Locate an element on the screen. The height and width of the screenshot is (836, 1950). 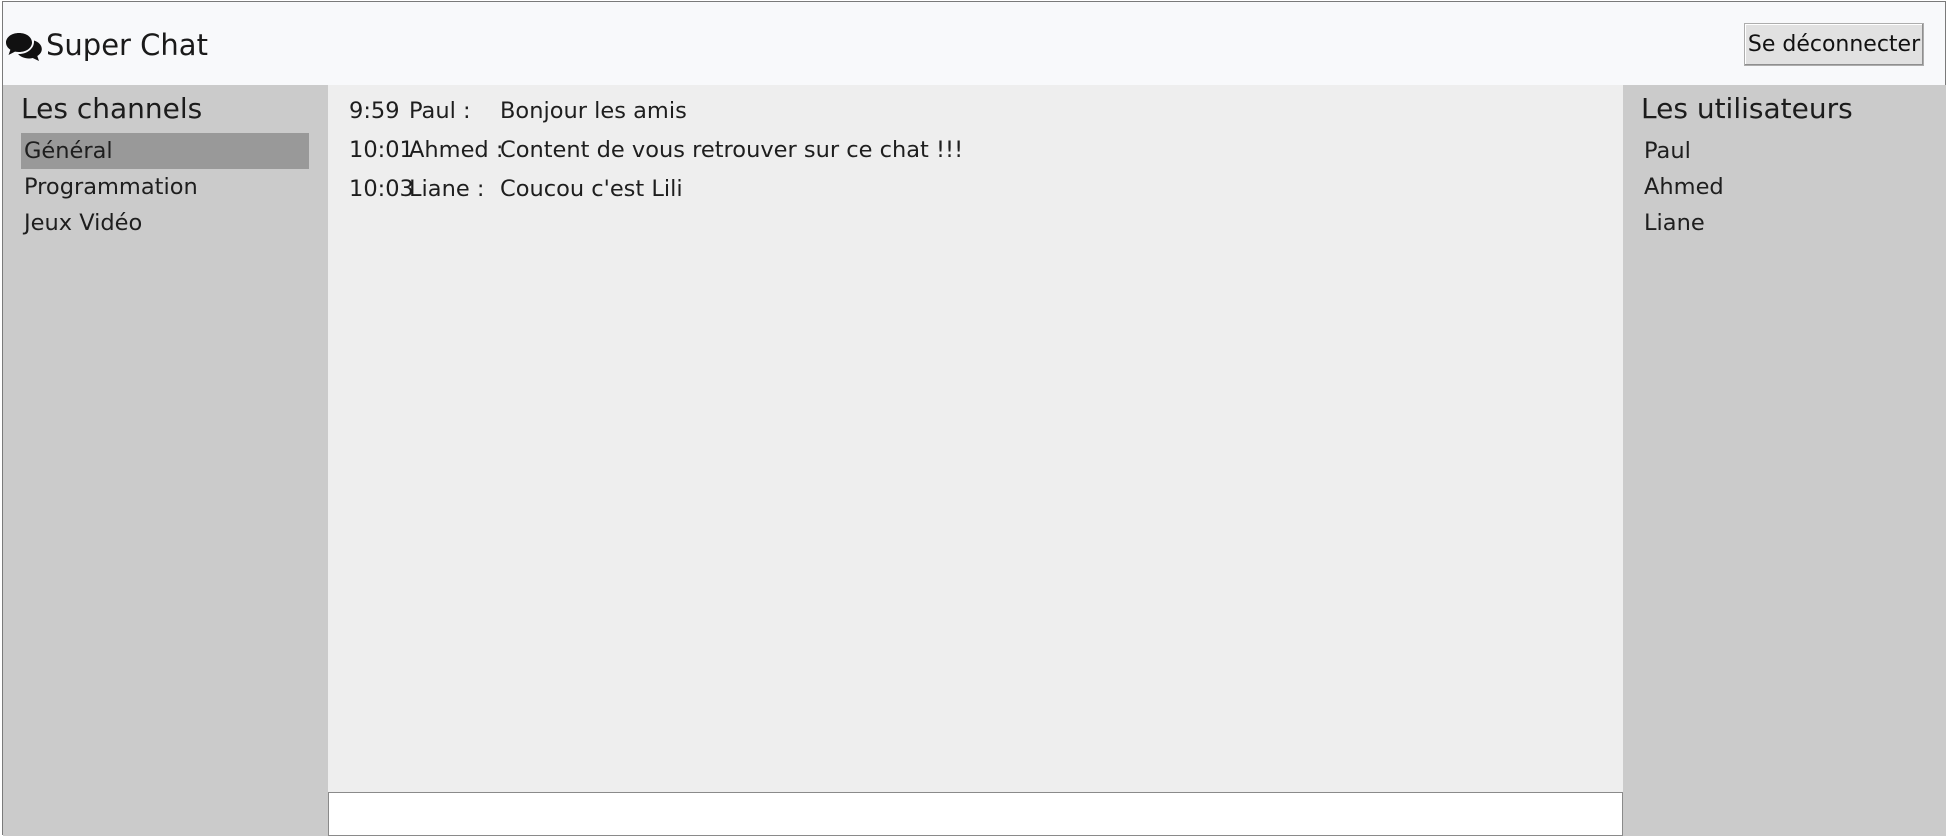
user-list: Paul Ahmed Liane is located at coordinates (1682, 187).